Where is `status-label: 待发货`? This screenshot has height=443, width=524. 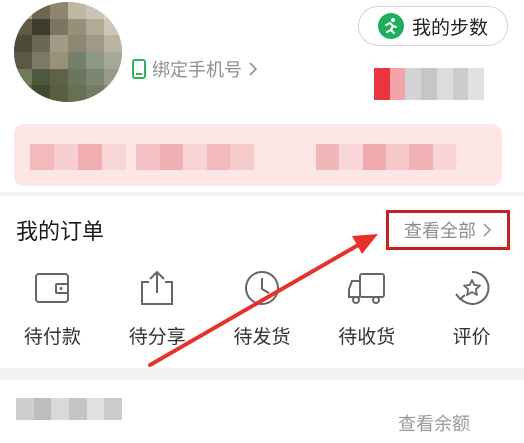
status-label: 待发货 is located at coordinates (262, 337).